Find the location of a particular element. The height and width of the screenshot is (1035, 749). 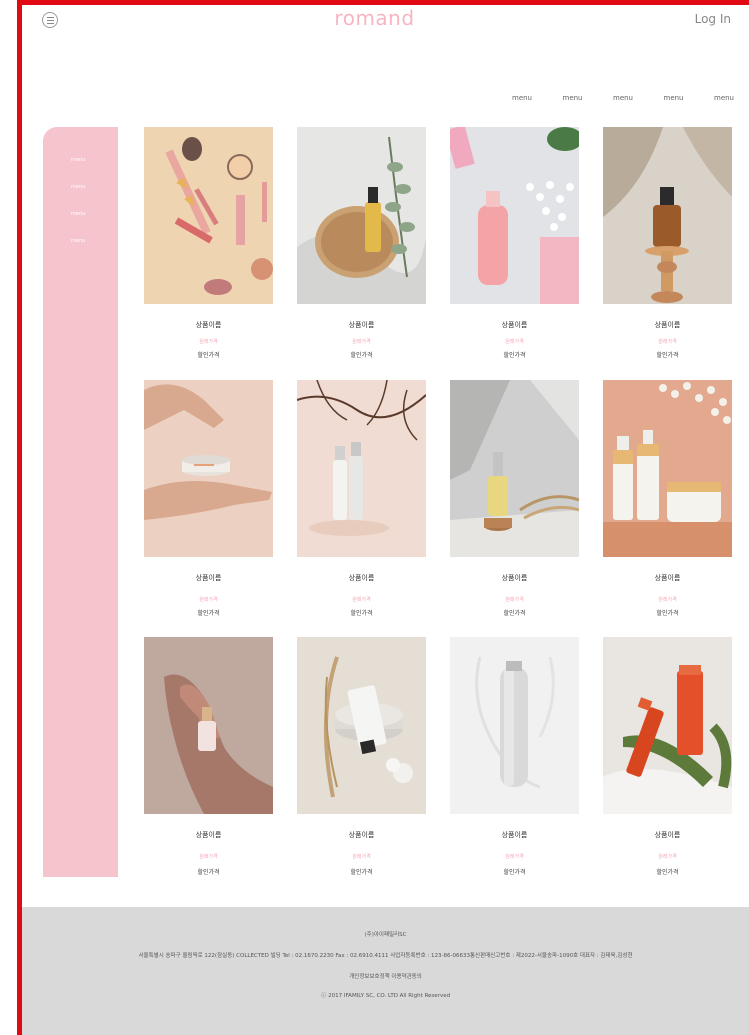

frame-border-top is located at coordinates (383, 2).